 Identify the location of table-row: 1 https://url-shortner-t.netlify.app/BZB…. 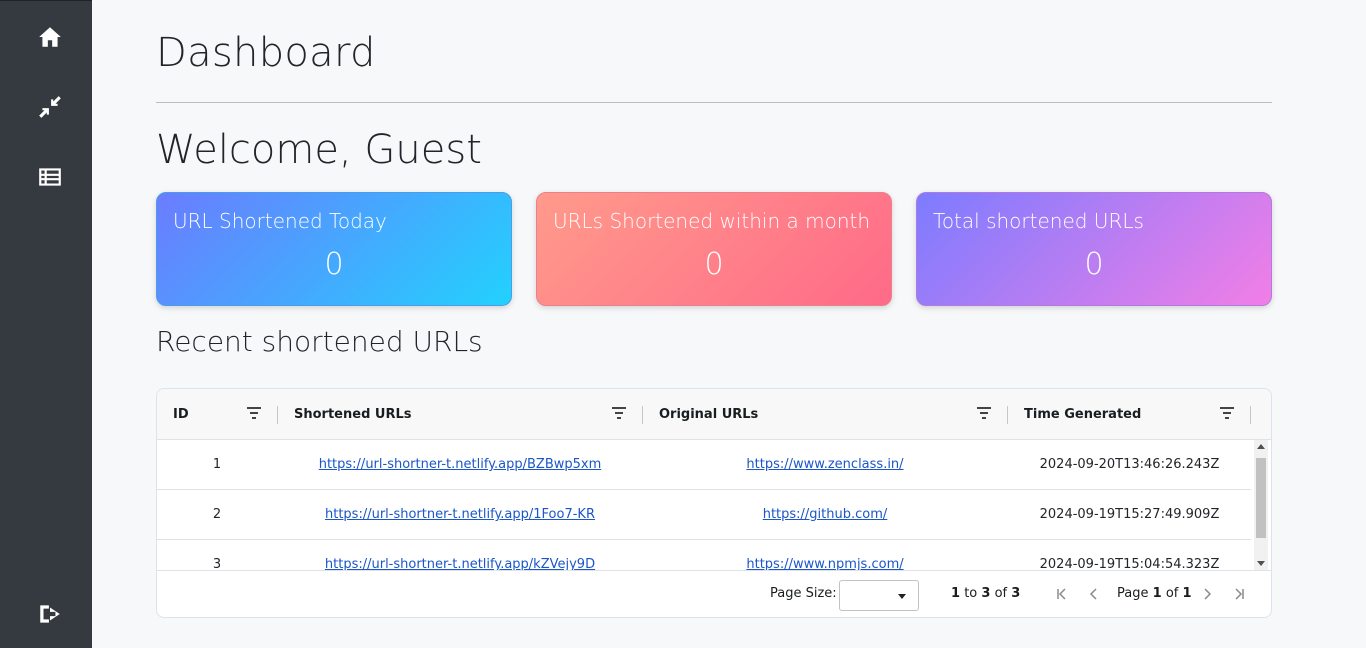
(704, 465).